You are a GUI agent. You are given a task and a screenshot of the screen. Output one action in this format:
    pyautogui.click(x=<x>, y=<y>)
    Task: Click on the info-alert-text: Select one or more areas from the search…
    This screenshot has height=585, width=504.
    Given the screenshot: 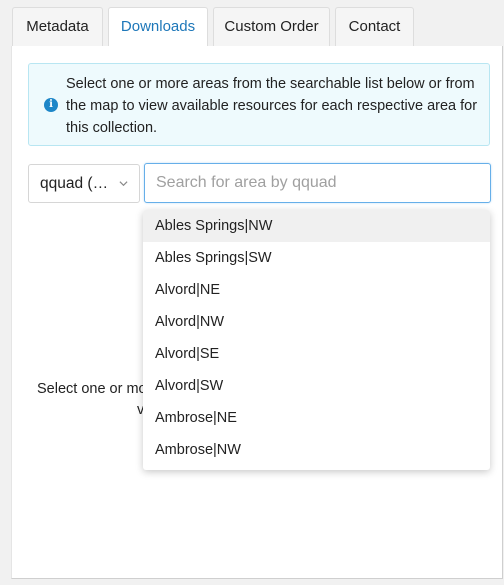 What is the action you would take?
    pyautogui.click(x=272, y=106)
    